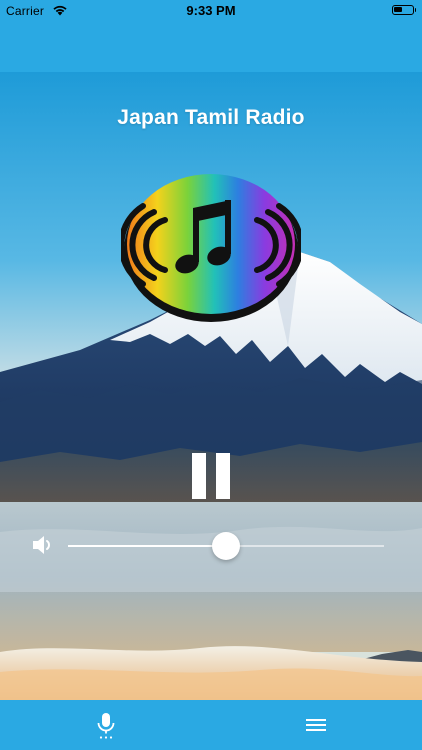  I want to click on tab-bar, so click(211, 725).